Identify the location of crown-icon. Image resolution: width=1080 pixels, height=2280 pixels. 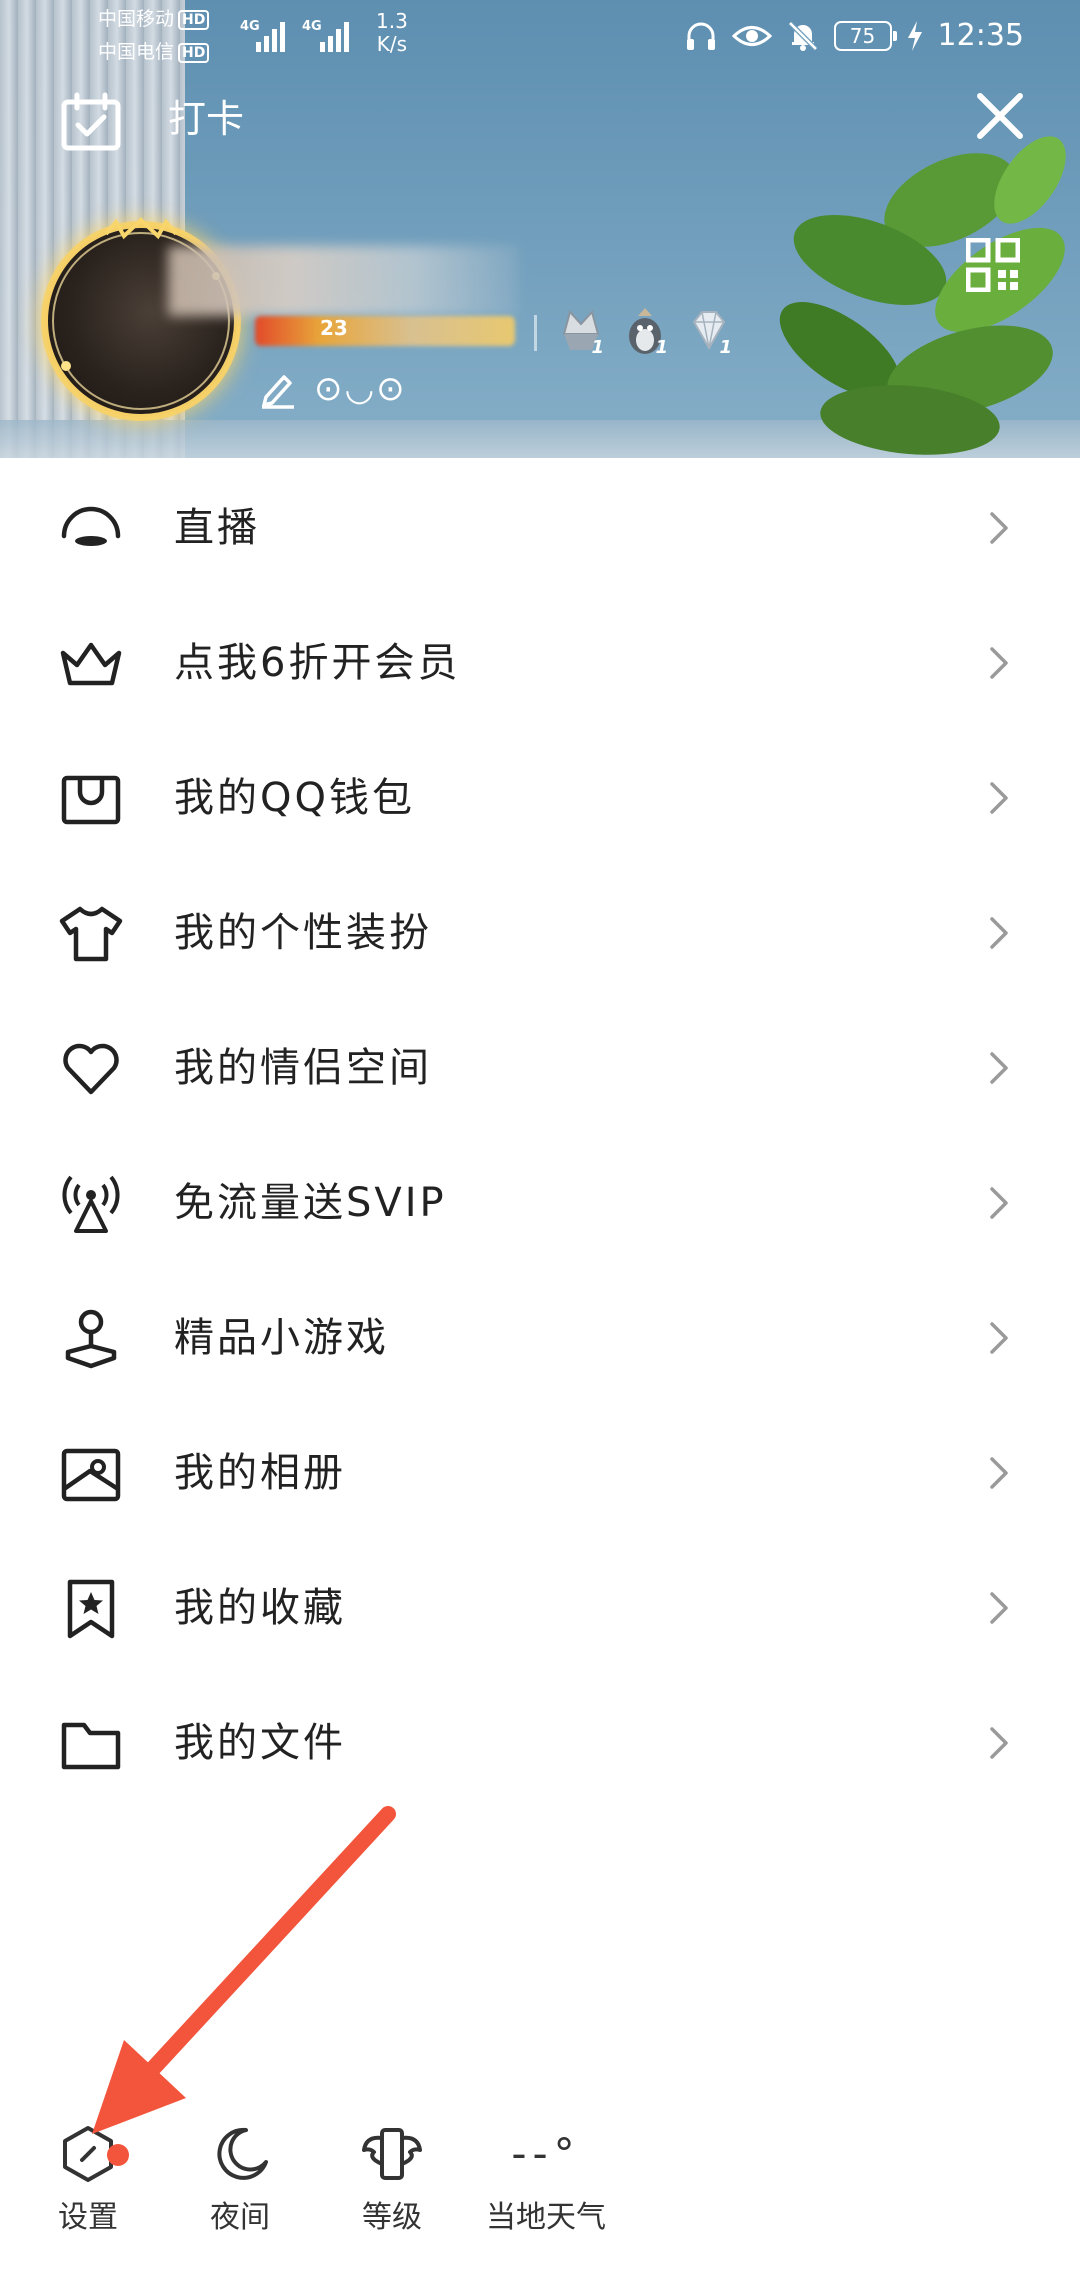
(91, 664).